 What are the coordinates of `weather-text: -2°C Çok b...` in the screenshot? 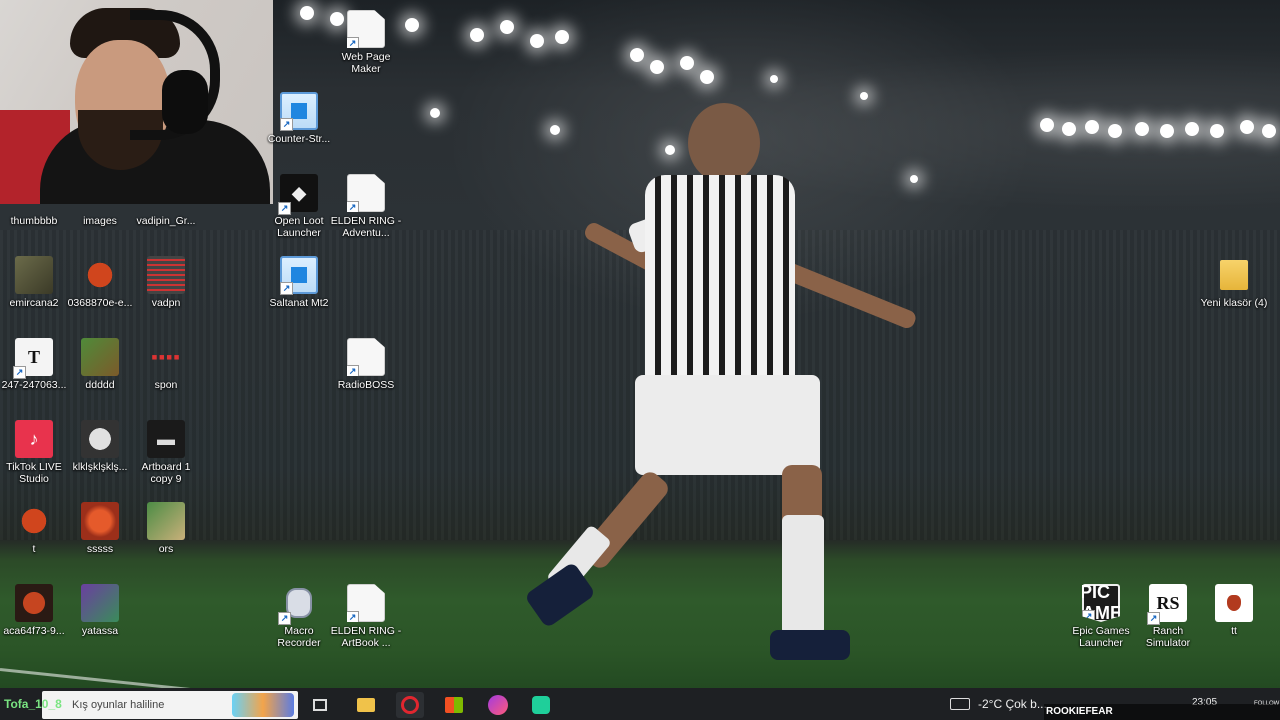 It's located at (1012, 704).